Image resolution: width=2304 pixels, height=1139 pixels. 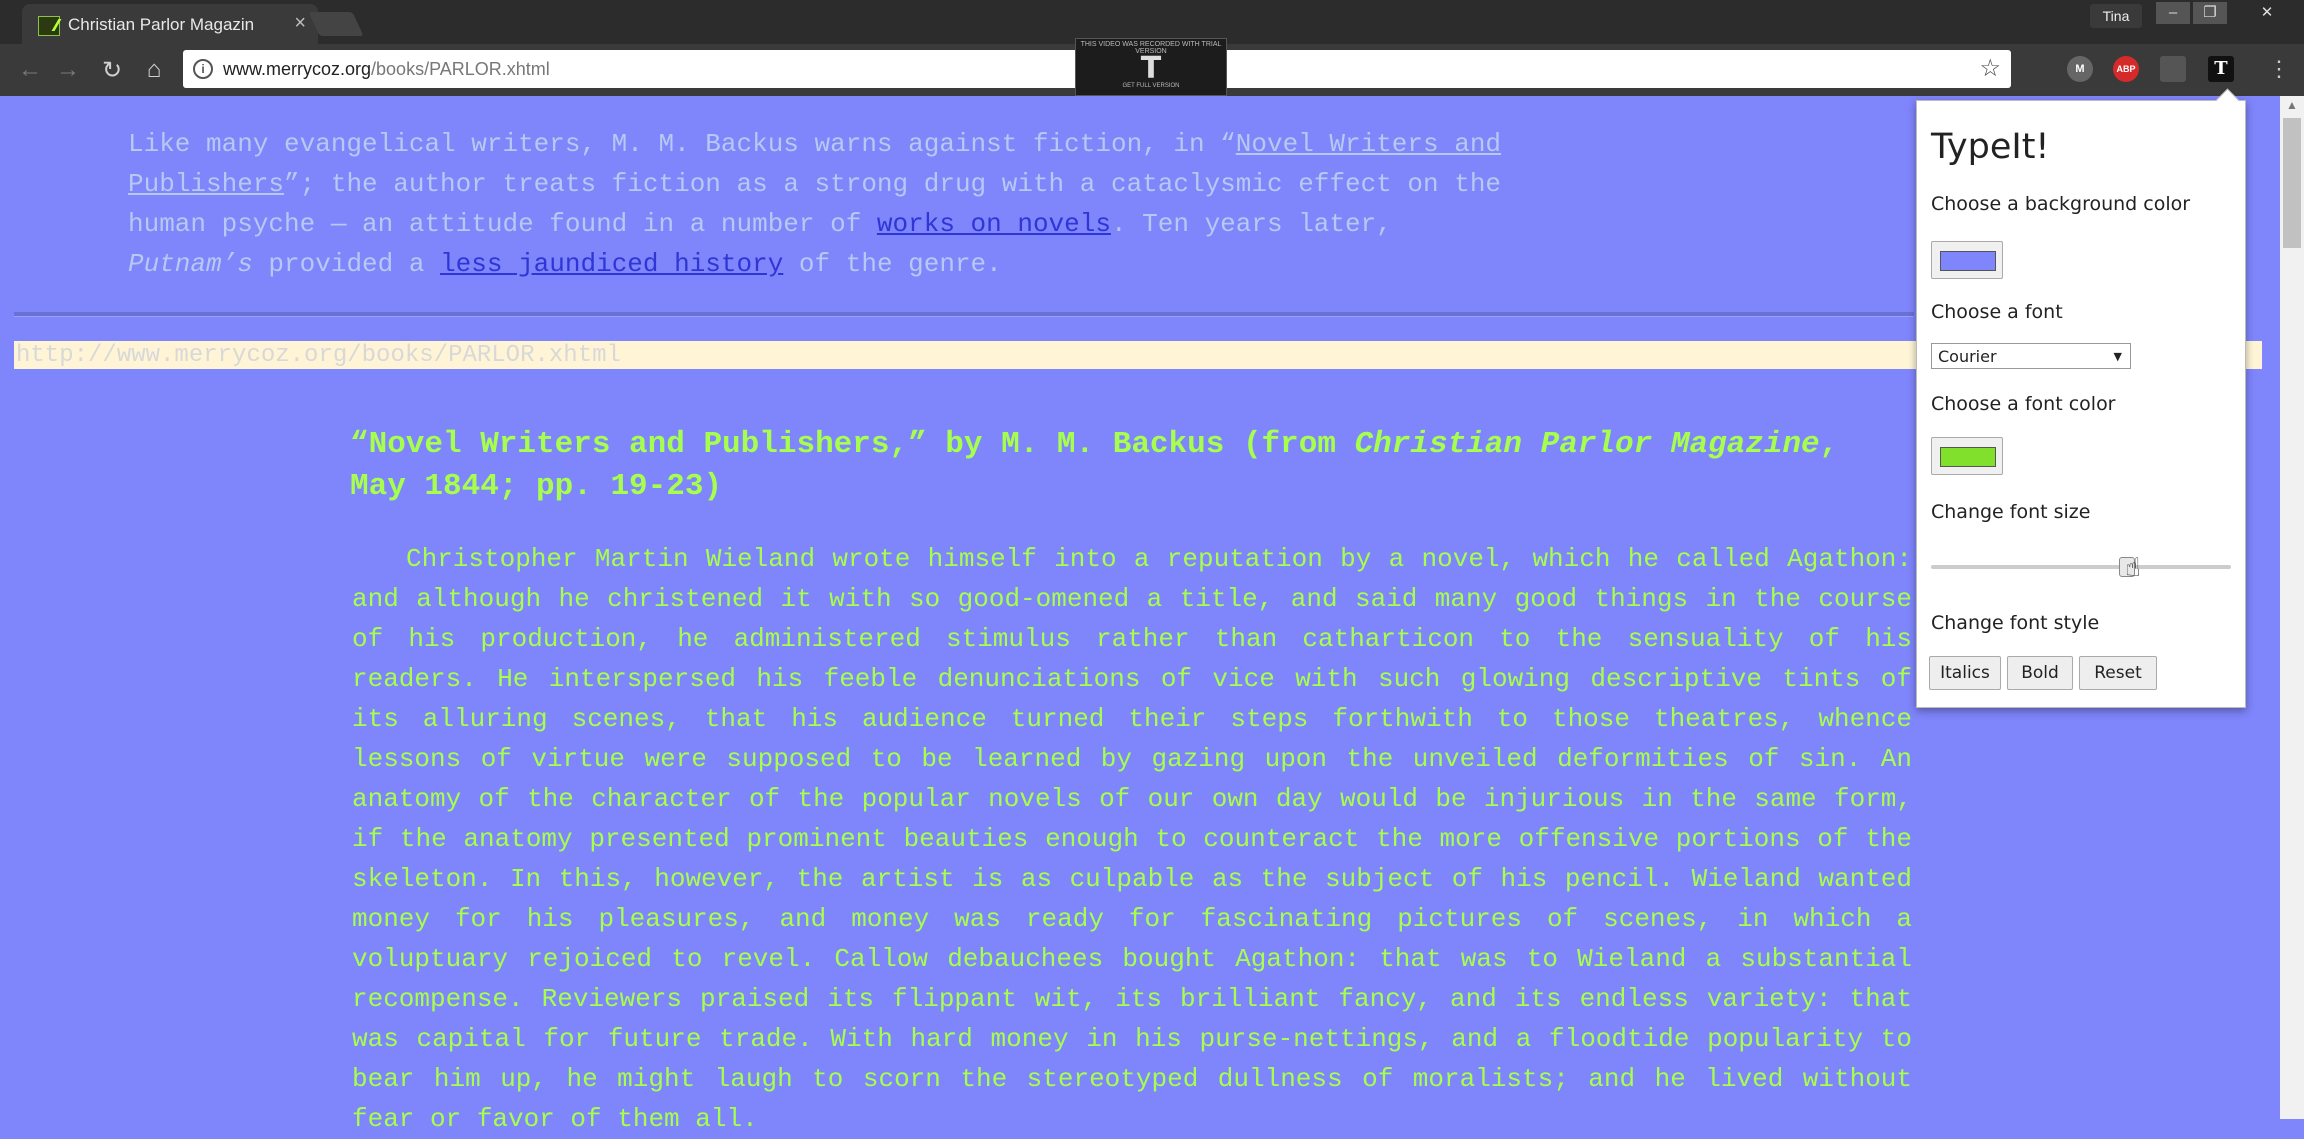 I want to click on font-select-value: Courier, so click(x=1967, y=356).